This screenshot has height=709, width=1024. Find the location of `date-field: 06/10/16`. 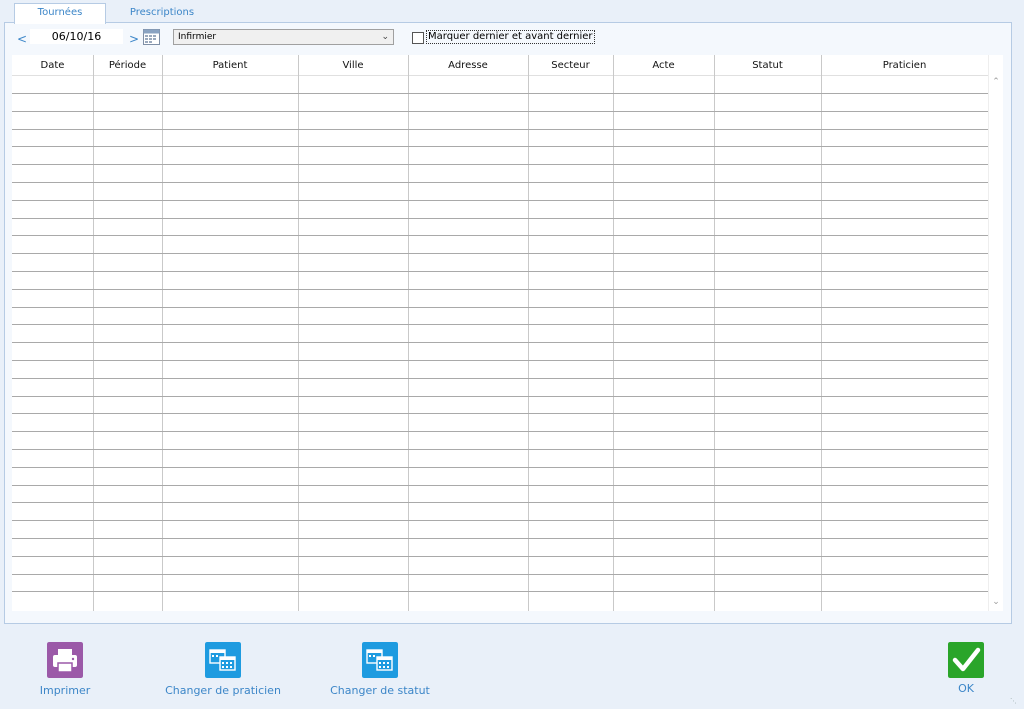

date-field: 06/10/16 is located at coordinates (76, 36).